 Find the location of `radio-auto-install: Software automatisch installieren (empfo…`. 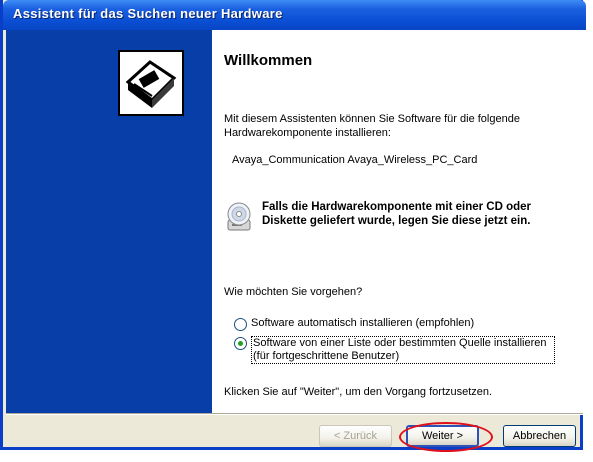

radio-auto-install: Software automatisch installieren (empfo… is located at coordinates (354, 324).